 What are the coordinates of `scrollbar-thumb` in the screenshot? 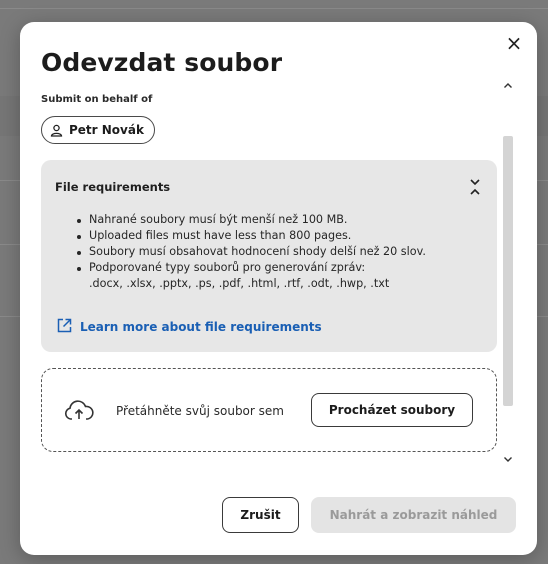 It's located at (508, 271).